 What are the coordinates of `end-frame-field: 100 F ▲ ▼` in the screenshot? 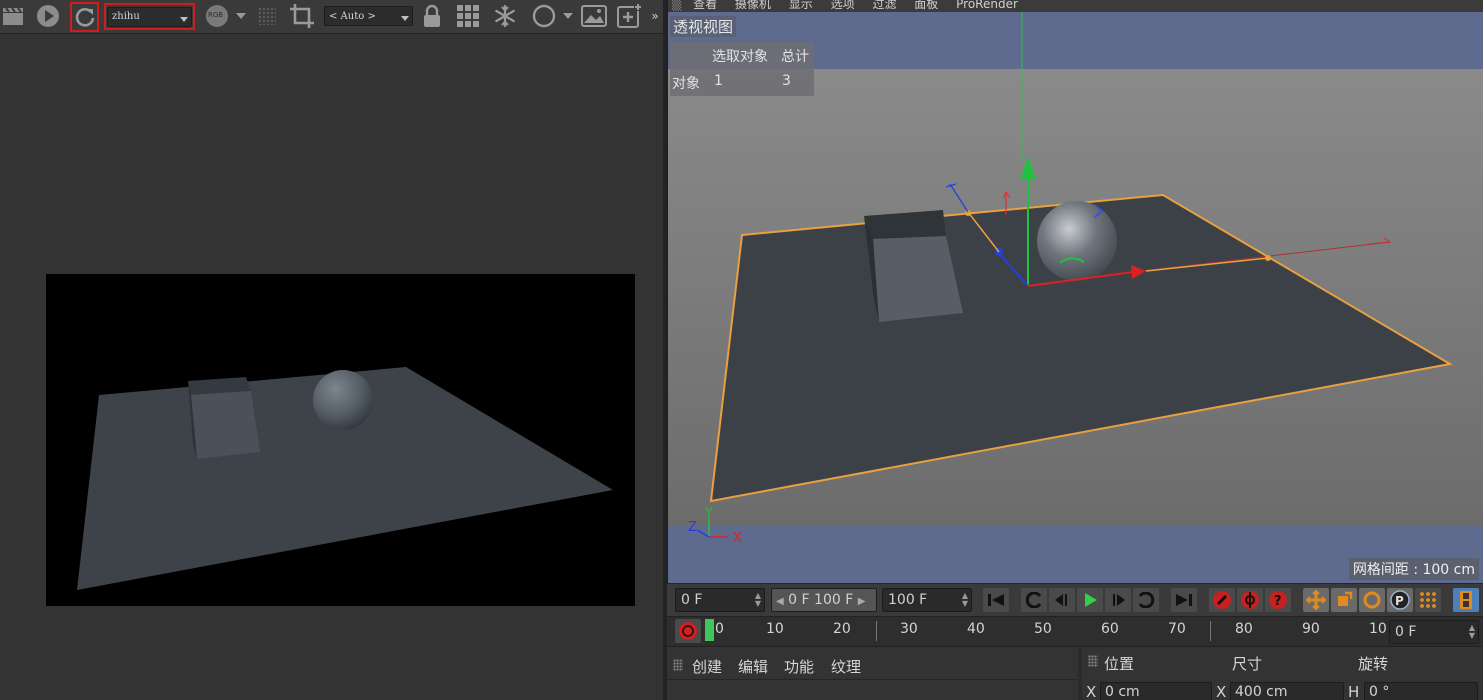 It's located at (927, 600).